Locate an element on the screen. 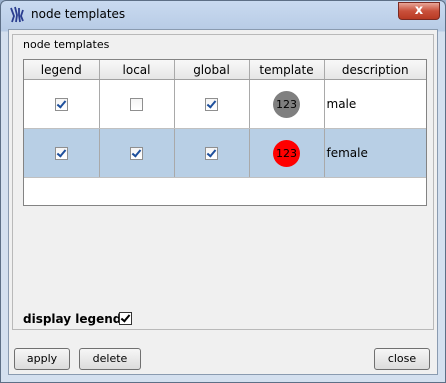 This screenshot has height=383, width=446. column-header-local: local is located at coordinates (137, 70).